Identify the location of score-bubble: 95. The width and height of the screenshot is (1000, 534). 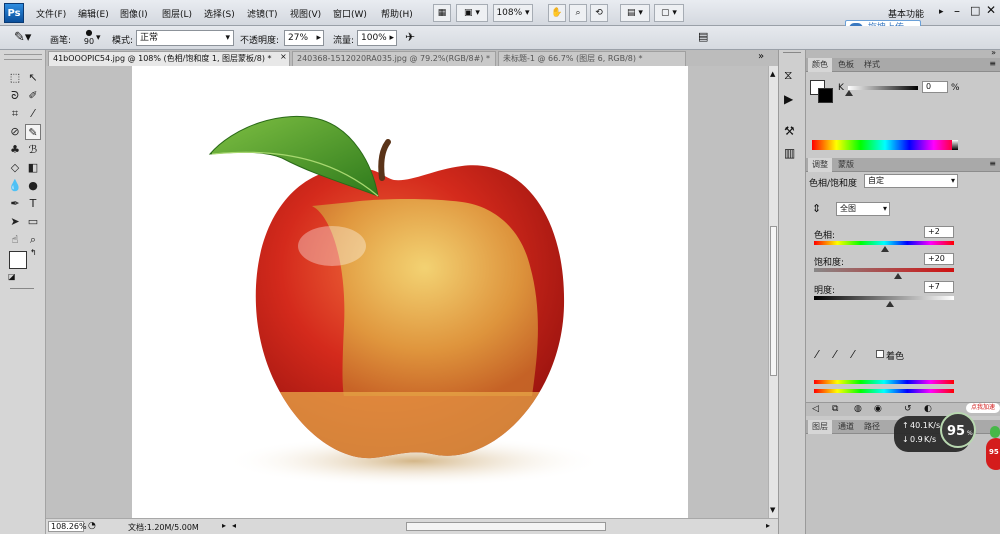
(993, 454).